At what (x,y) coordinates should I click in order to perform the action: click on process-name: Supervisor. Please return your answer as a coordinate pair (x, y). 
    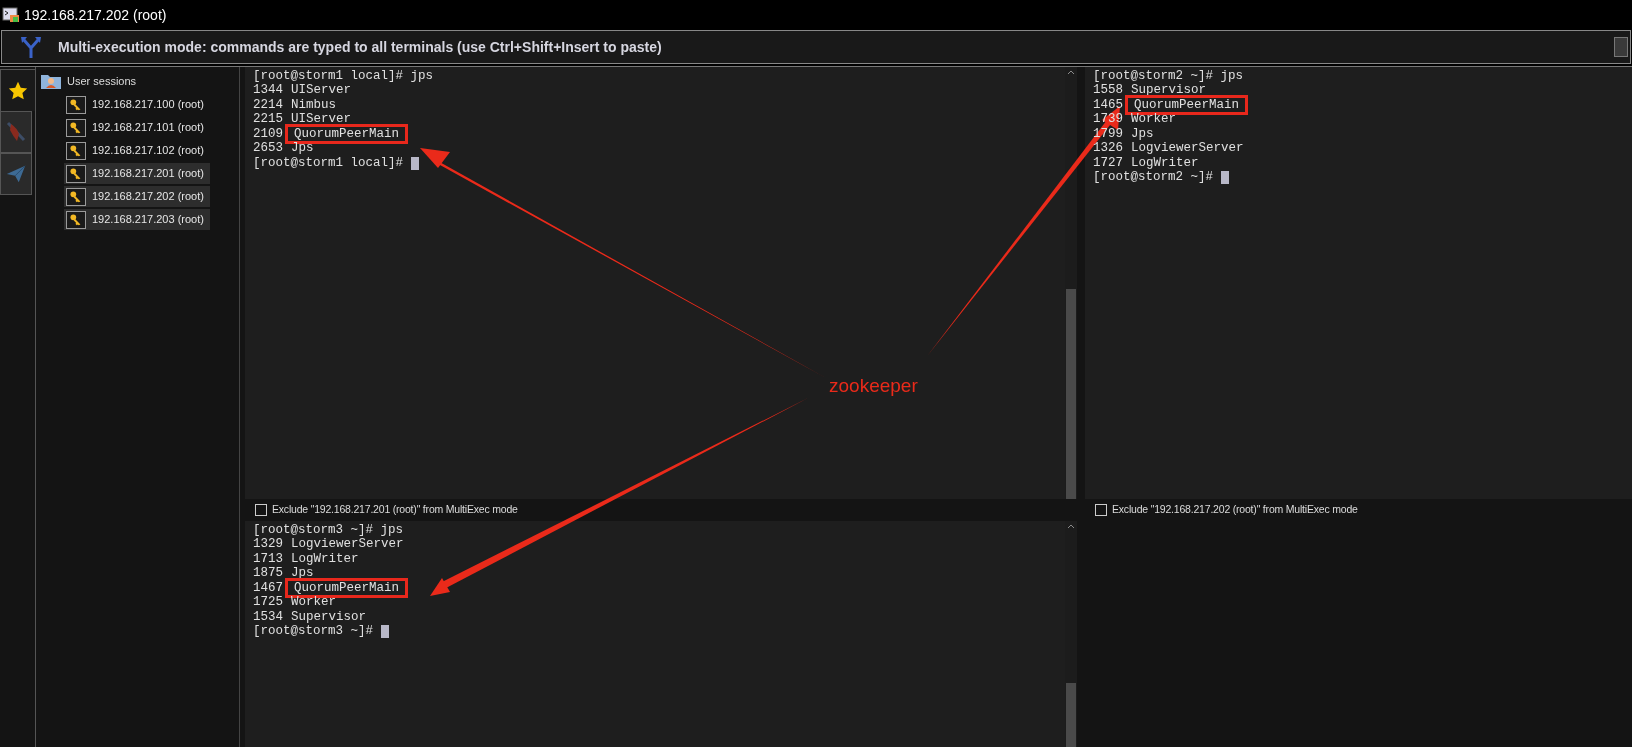
    Looking at the image, I should click on (329, 616).